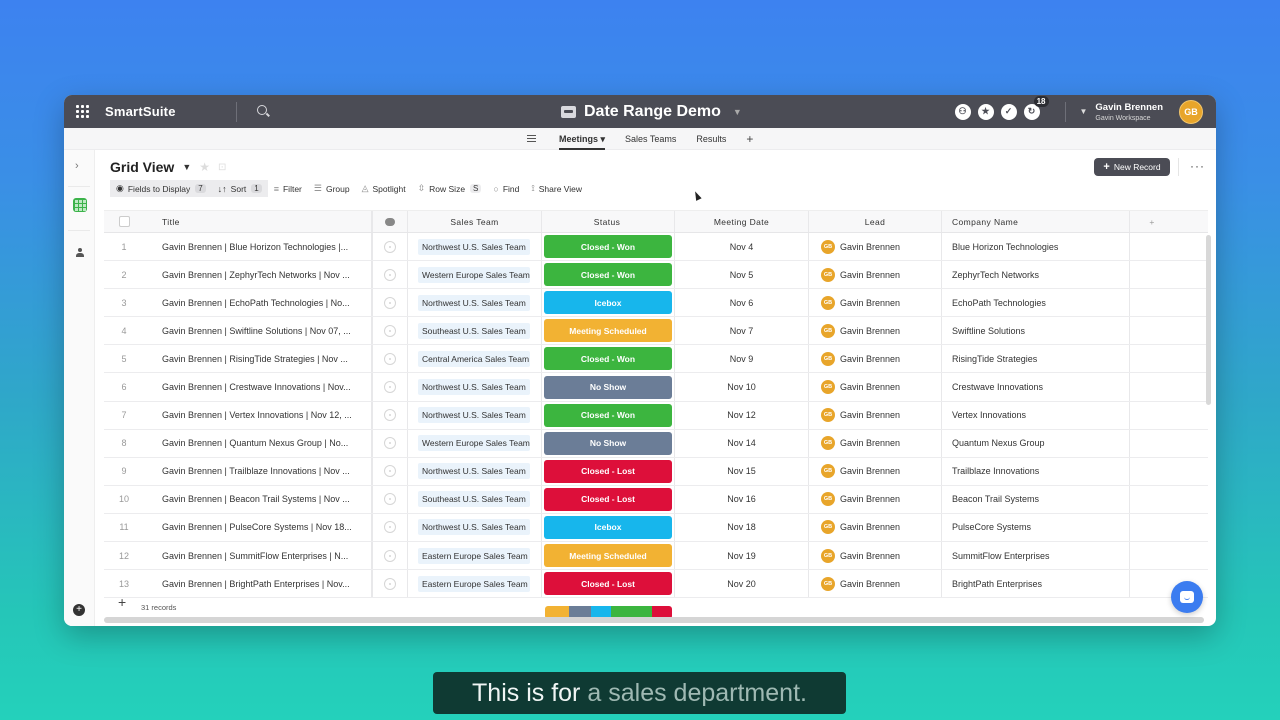  I want to click on meeting-date-cell: Nov 15, so click(742, 471).